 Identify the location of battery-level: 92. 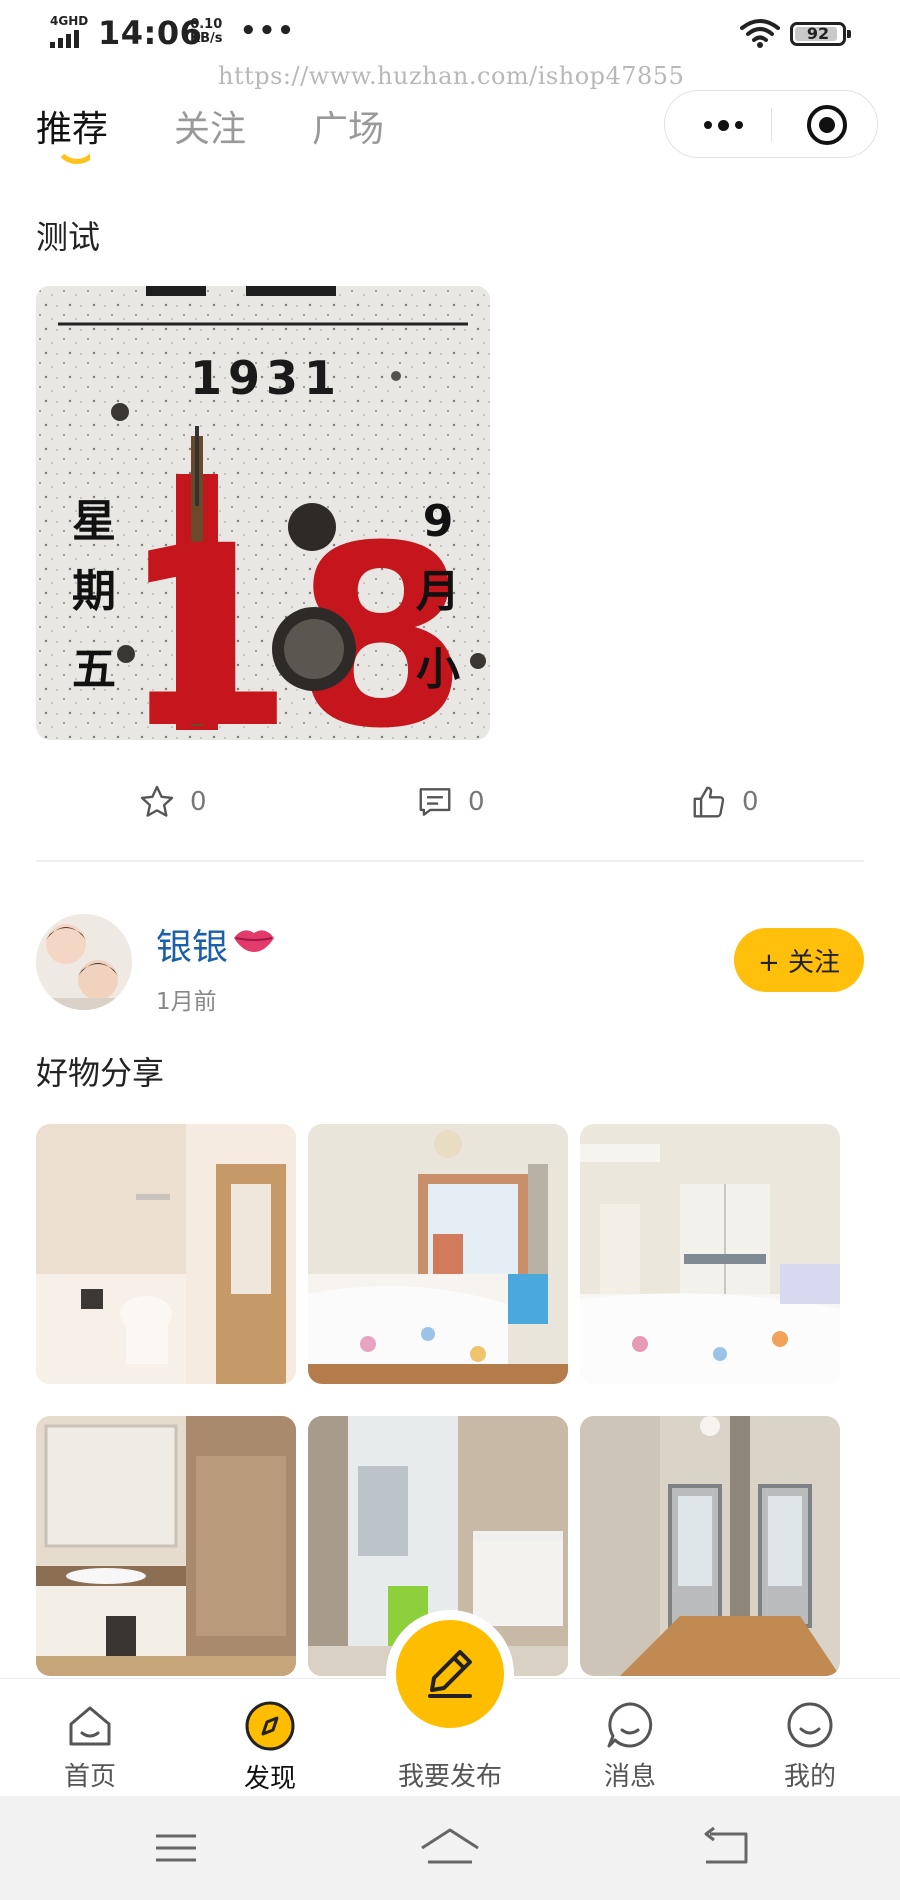
(818, 33).